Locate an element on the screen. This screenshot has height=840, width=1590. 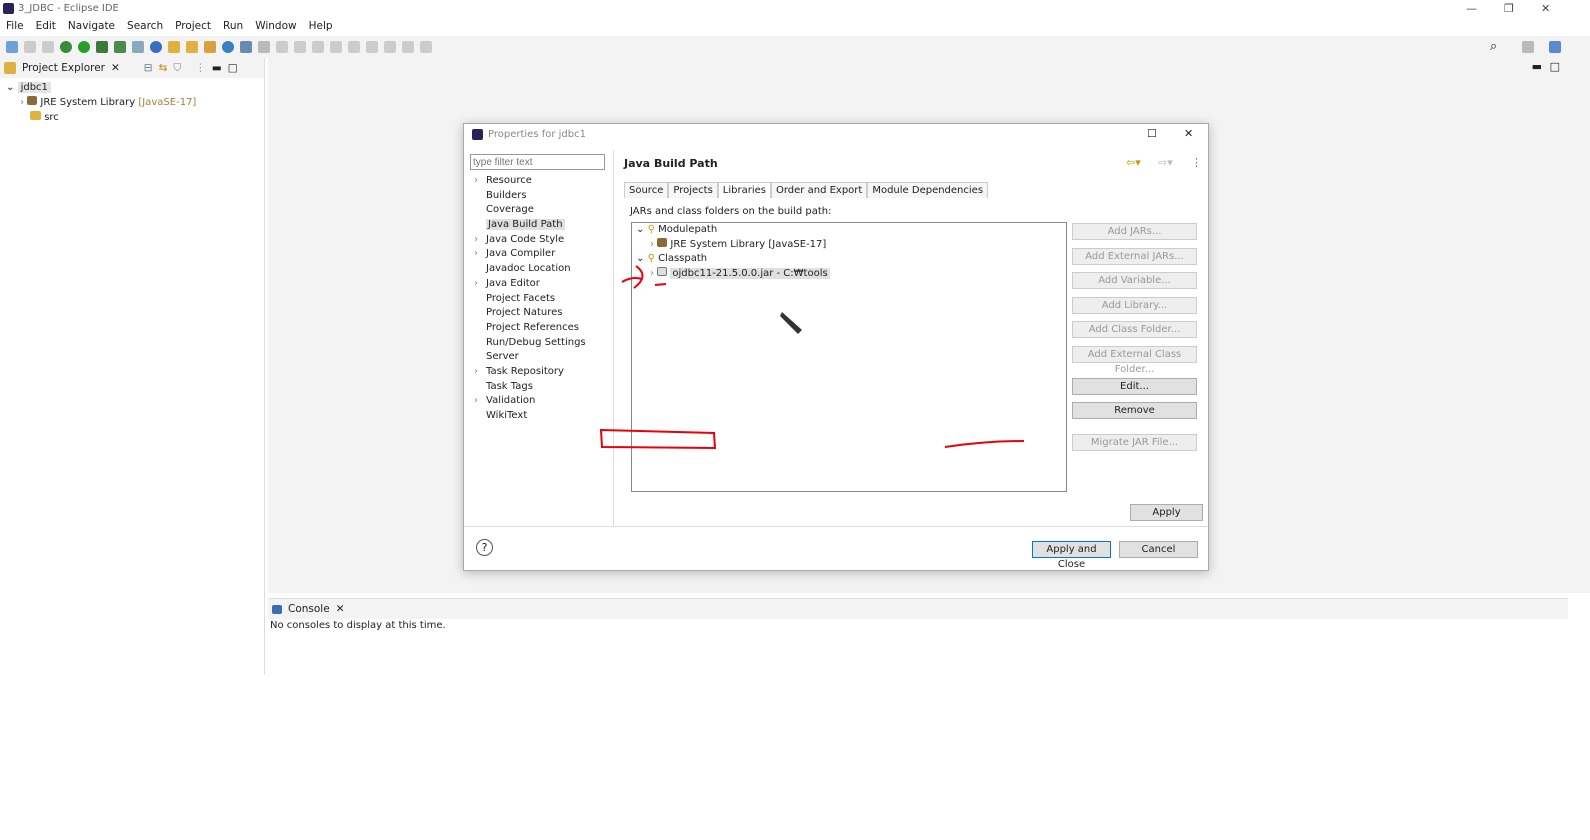
nav-item: › Java Code Style is located at coordinates (538, 240).